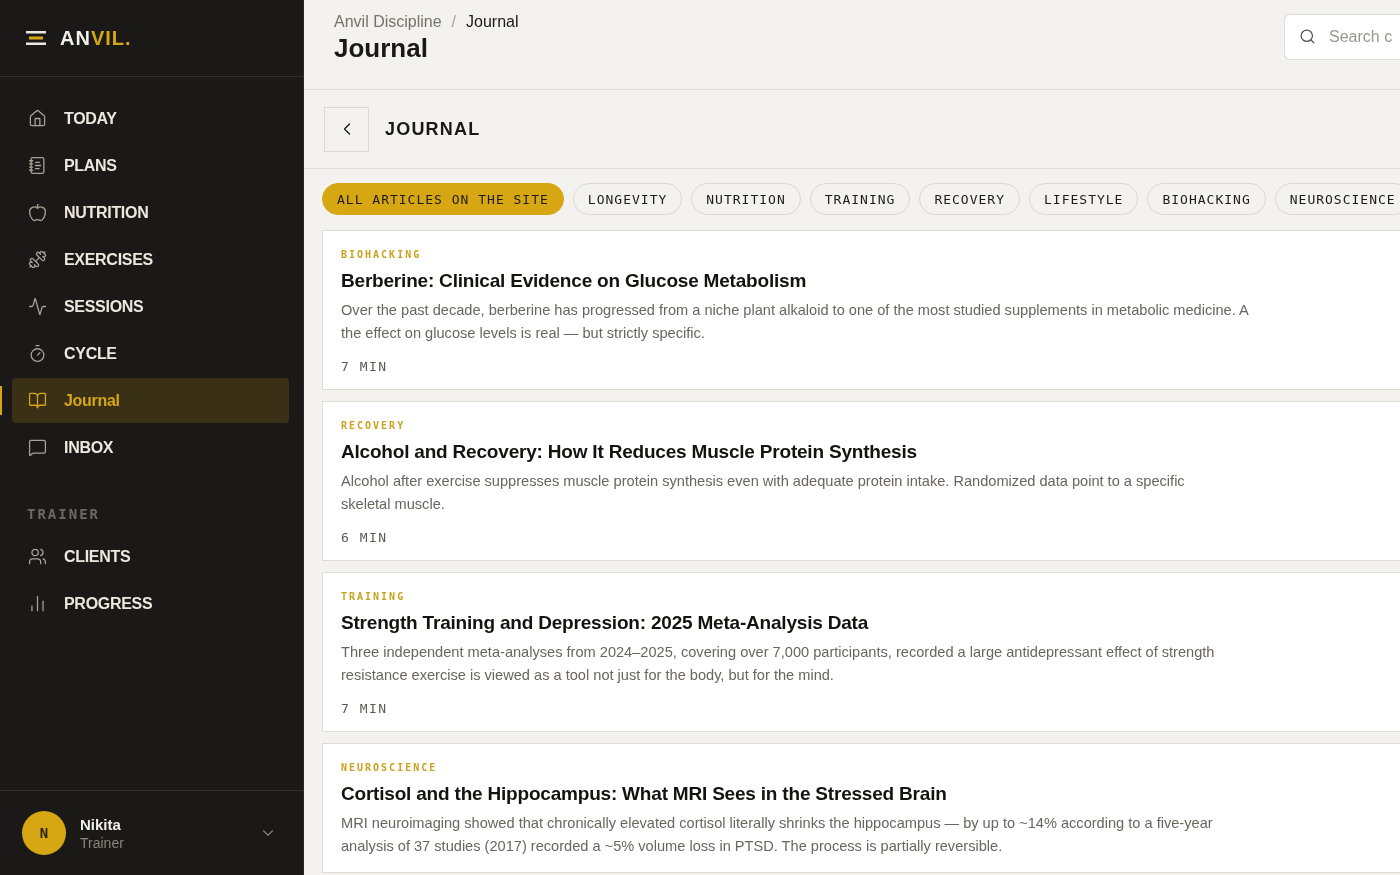 This screenshot has height=875, width=1400. I want to click on nav-item: PLANS, so click(150, 165).